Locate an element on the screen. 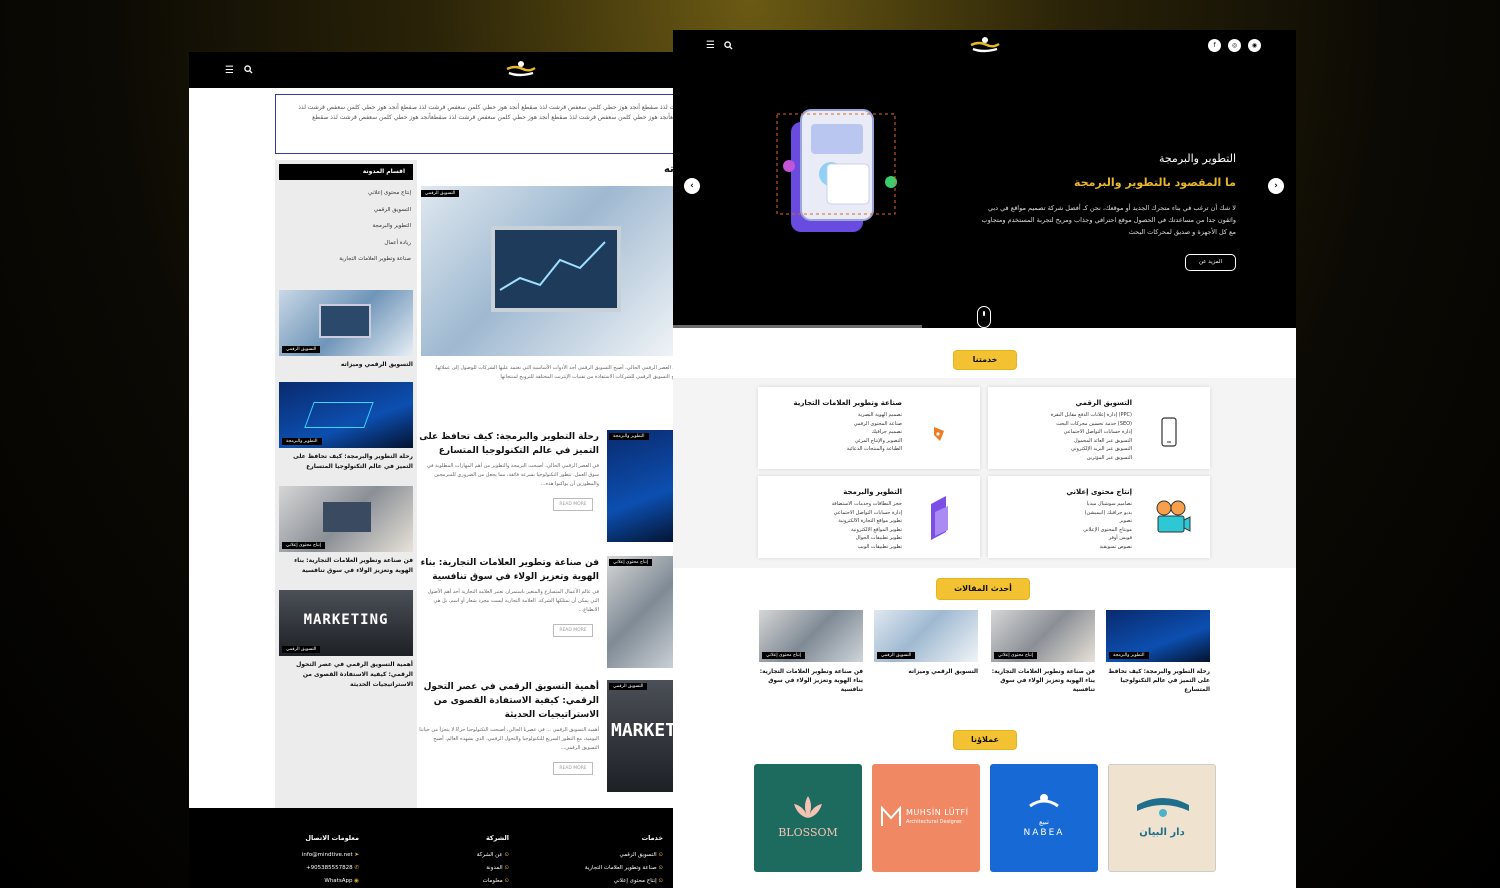  sidebar-post: التسويق الرقمي التسويق الرقمي وميزاته is located at coordinates (346, 330).